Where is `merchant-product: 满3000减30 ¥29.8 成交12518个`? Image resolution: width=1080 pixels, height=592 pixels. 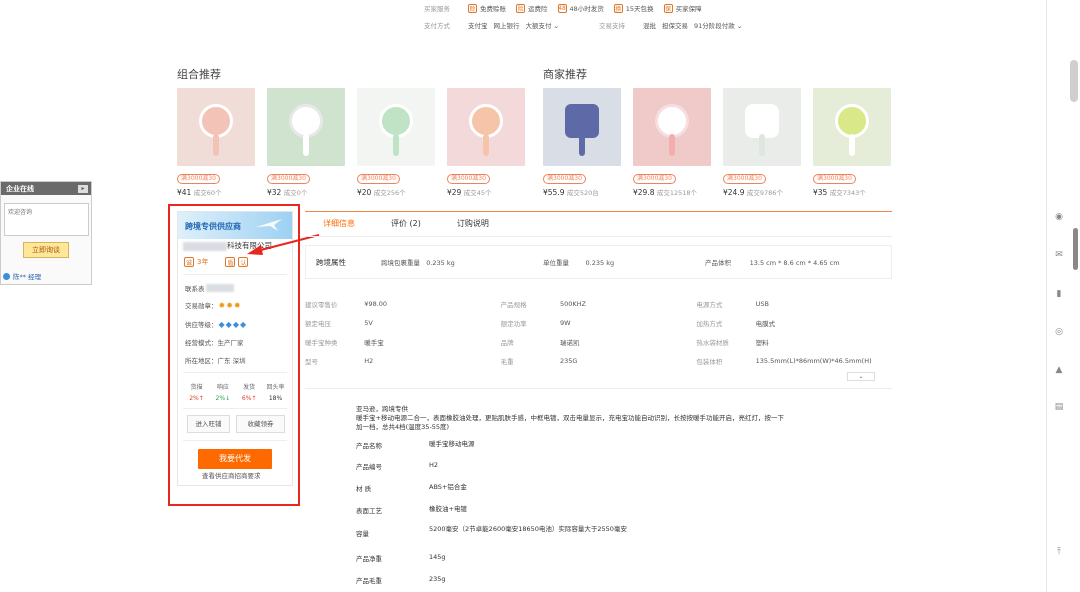 merchant-product: 满3000减30 ¥29.8 成交12518个 is located at coordinates (672, 142).